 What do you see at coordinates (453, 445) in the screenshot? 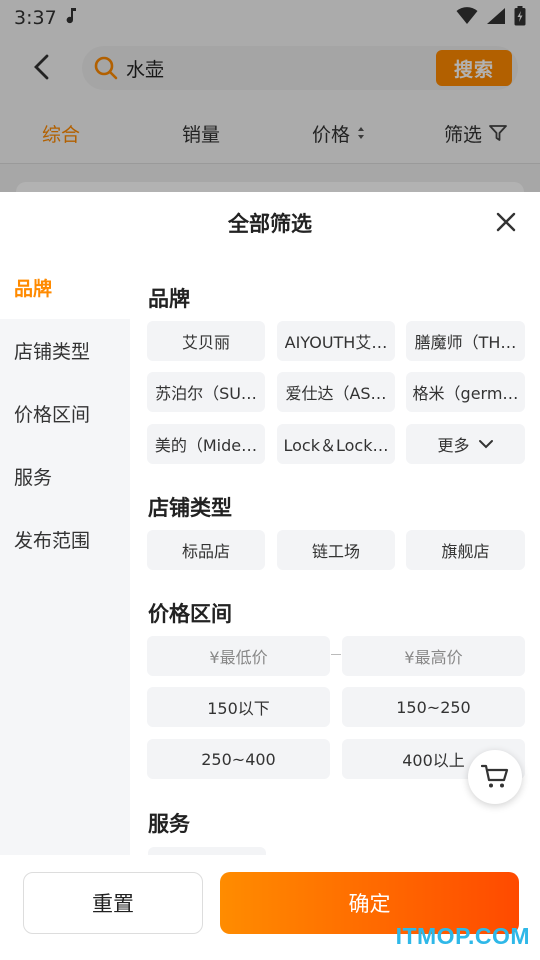
I see `more-label: 更多` at bounding box center [453, 445].